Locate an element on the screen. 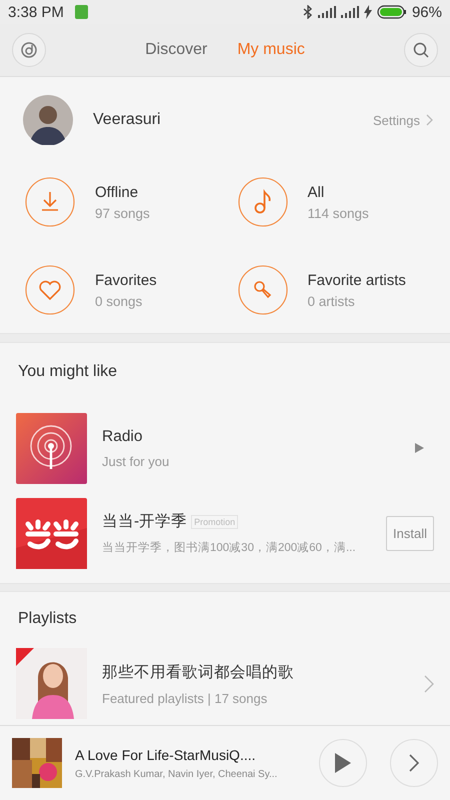 The width and height of the screenshot is (450, 800). clock: 3:38 PM is located at coordinates (36, 12).